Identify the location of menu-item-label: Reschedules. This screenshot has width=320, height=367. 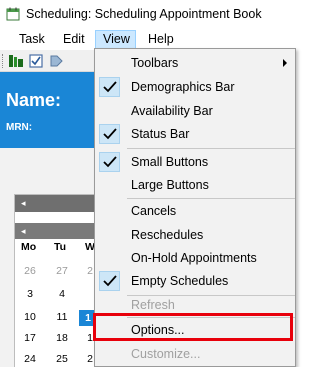
(167, 235).